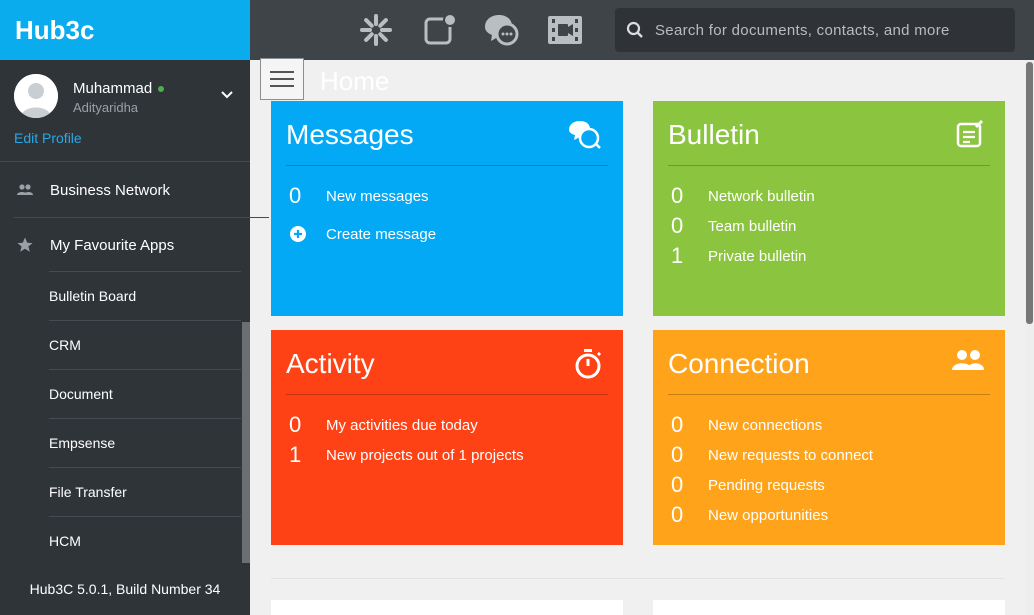 The image size is (1034, 615). What do you see at coordinates (110, 190) in the screenshot?
I see `sidebar-item-label: Business Network` at bounding box center [110, 190].